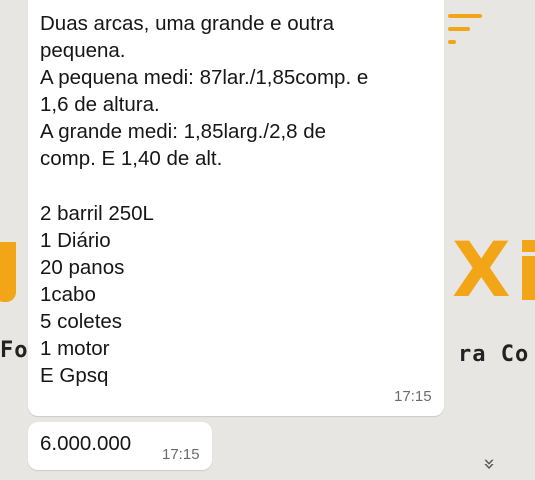 This screenshot has width=535, height=480. Describe the element at coordinates (465, 33) in the screenshot. I see `wallpaper-stripes` at that location.